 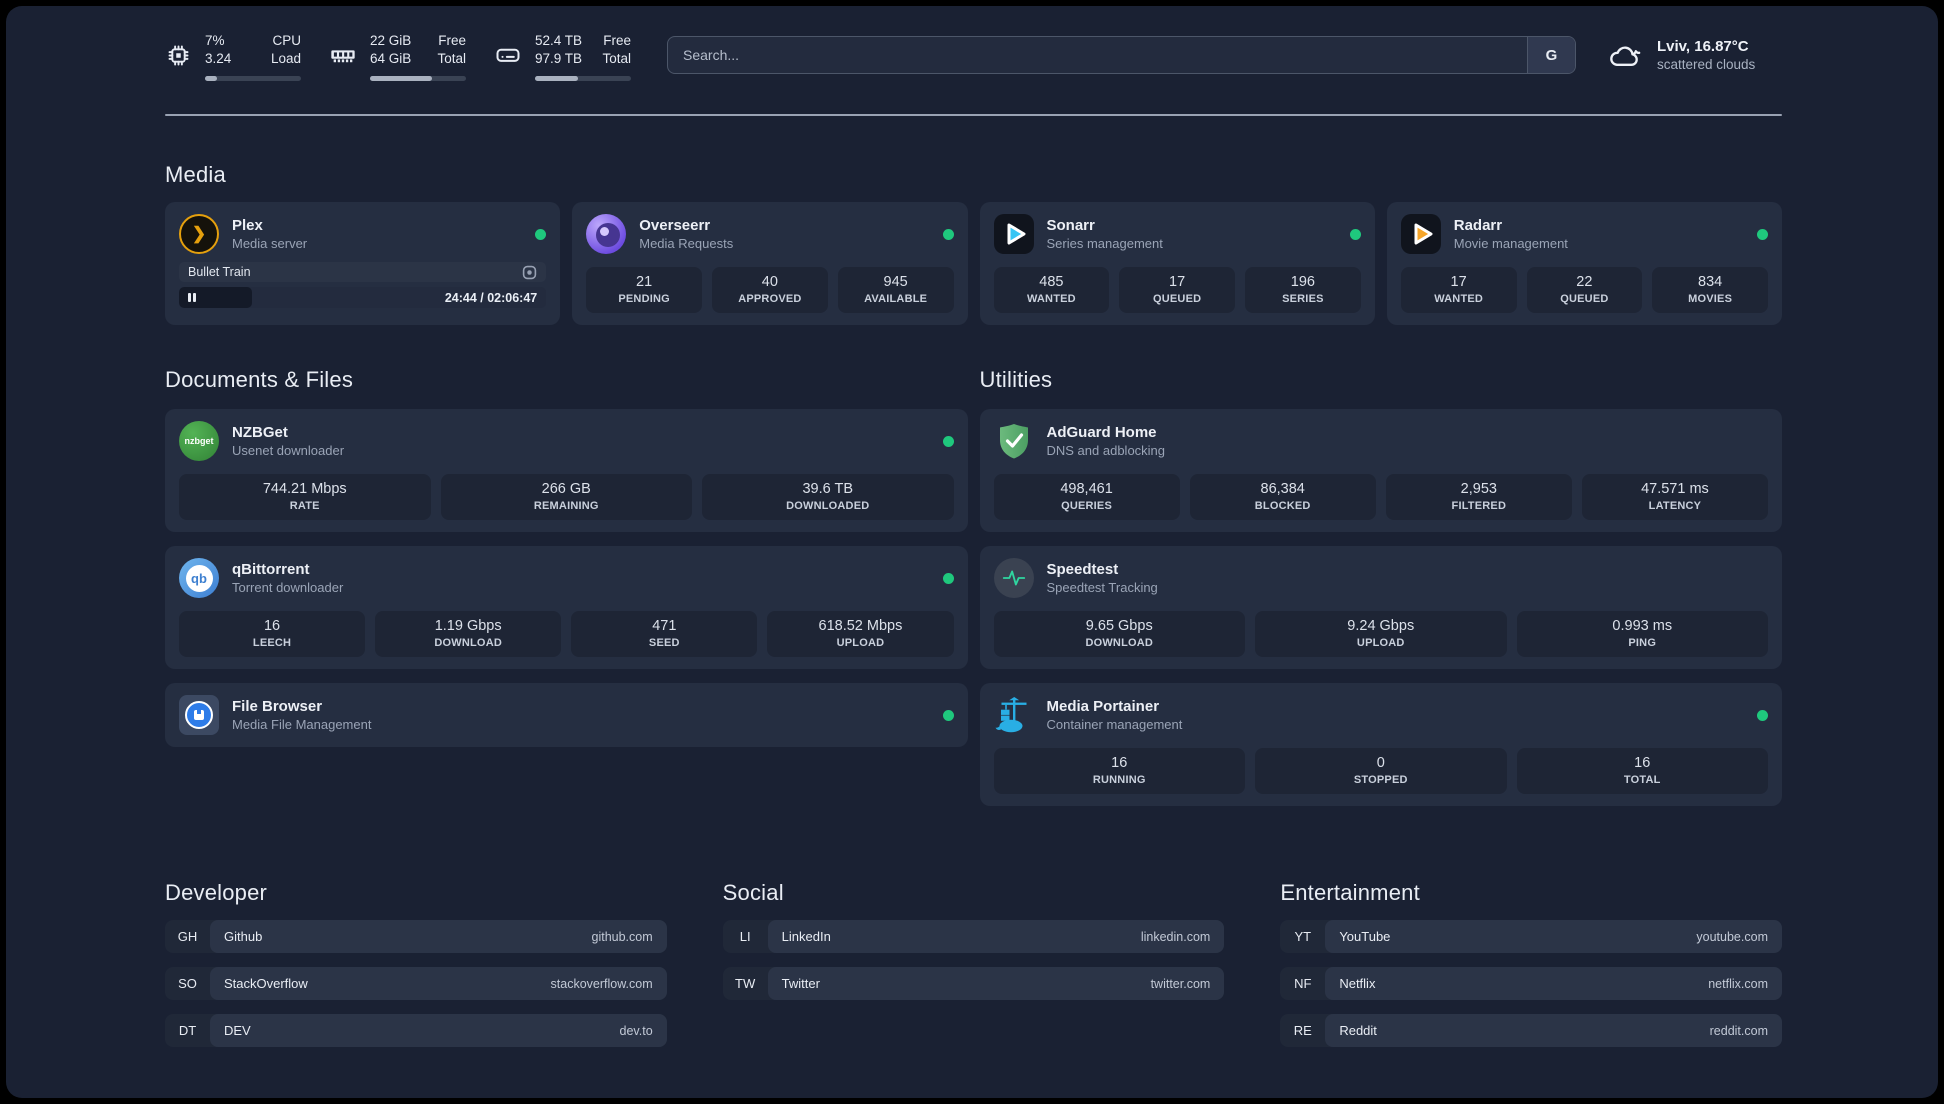 What do you see at coordinates (398, 57) in the screenshot?
I see `system-metrics: 7% CPU 3.24 Load 22 GiB Free 64 GiB Total` at bounding box center [398, 57].